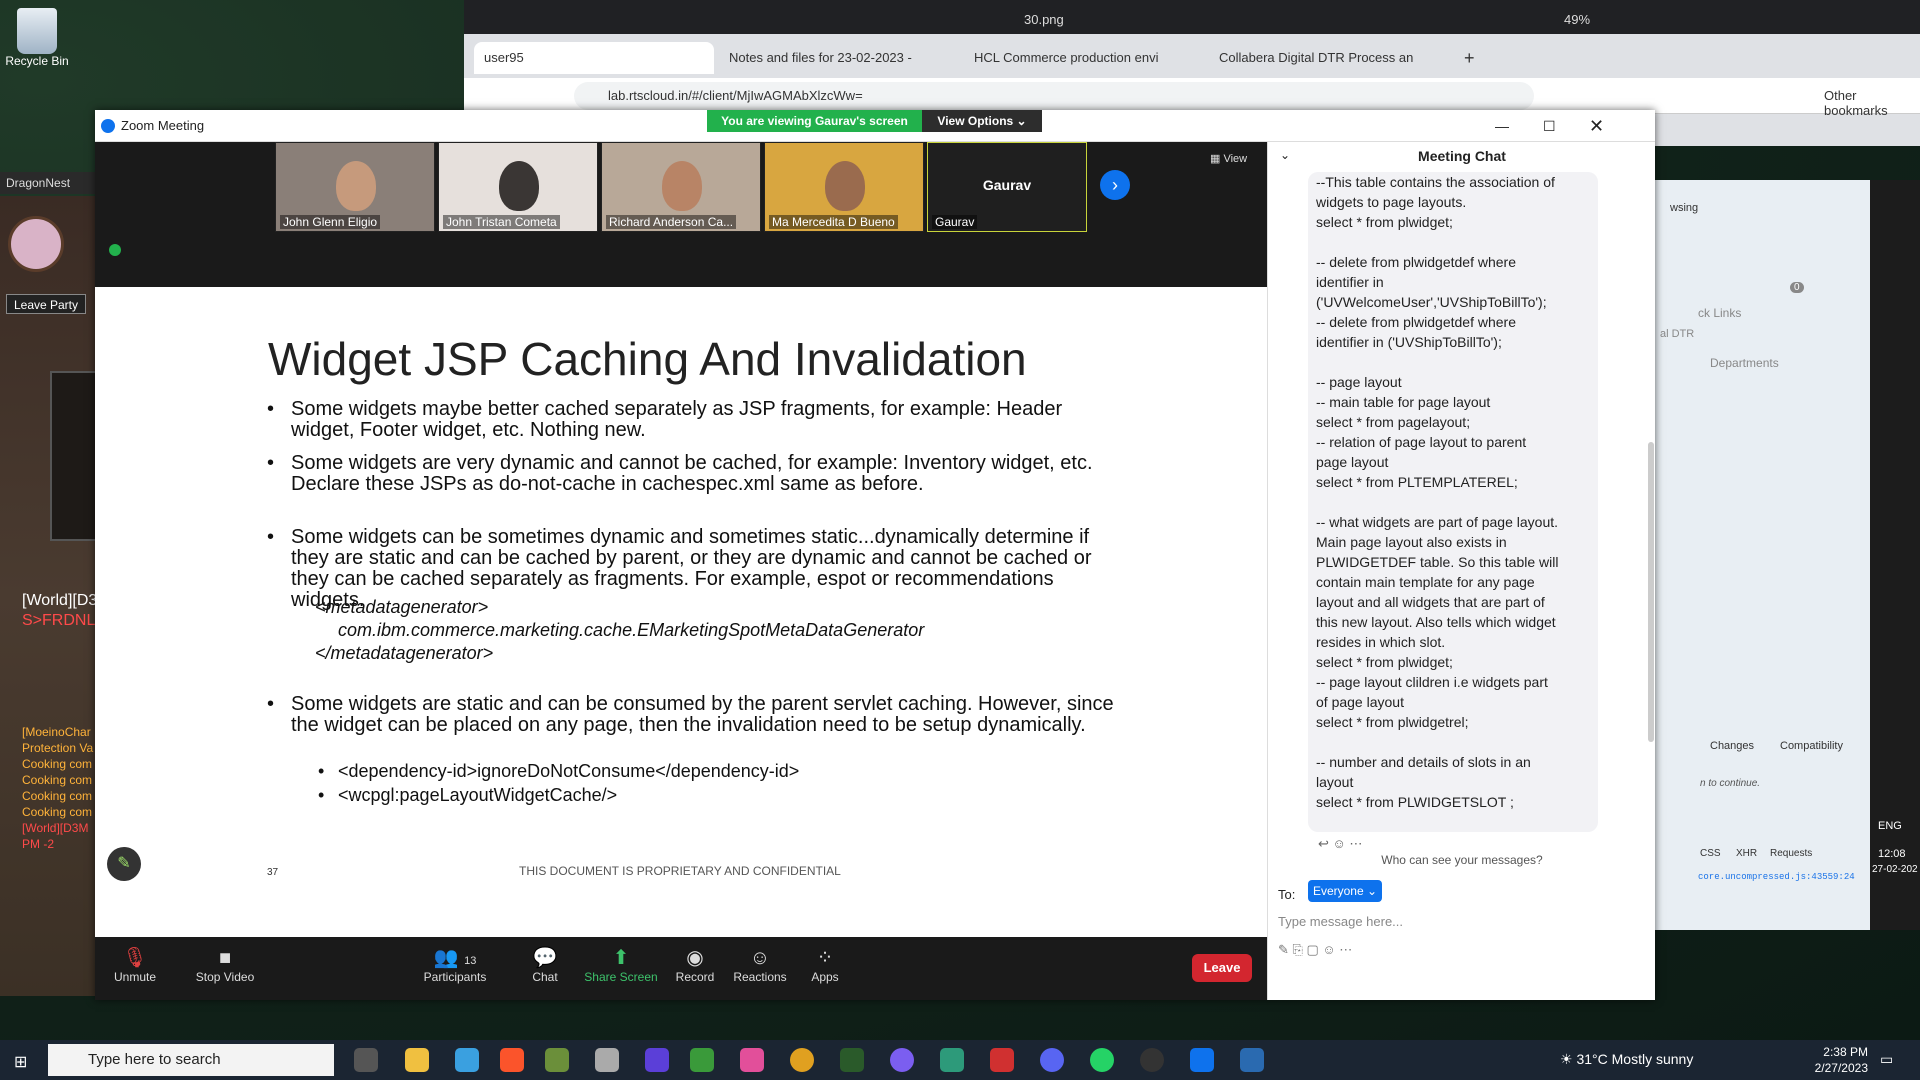  I want to click on browser-tab: HCL Commerce production envi, so click(1084, 58).